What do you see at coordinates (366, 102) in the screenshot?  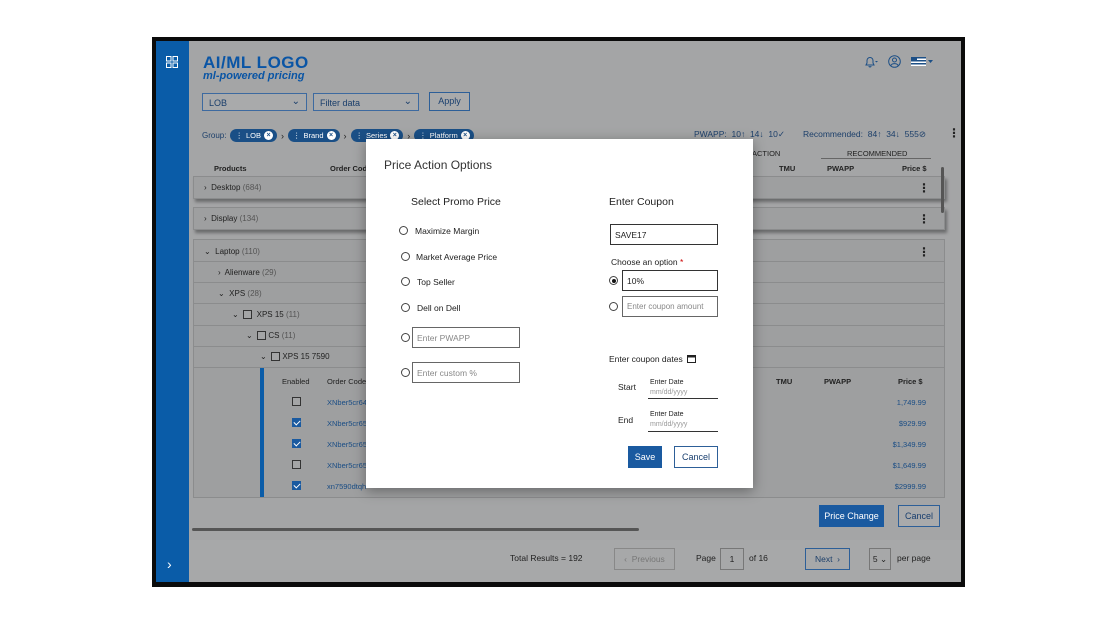 I see `filter-select: Filter data ⌄` at bounding box center [366, 102].